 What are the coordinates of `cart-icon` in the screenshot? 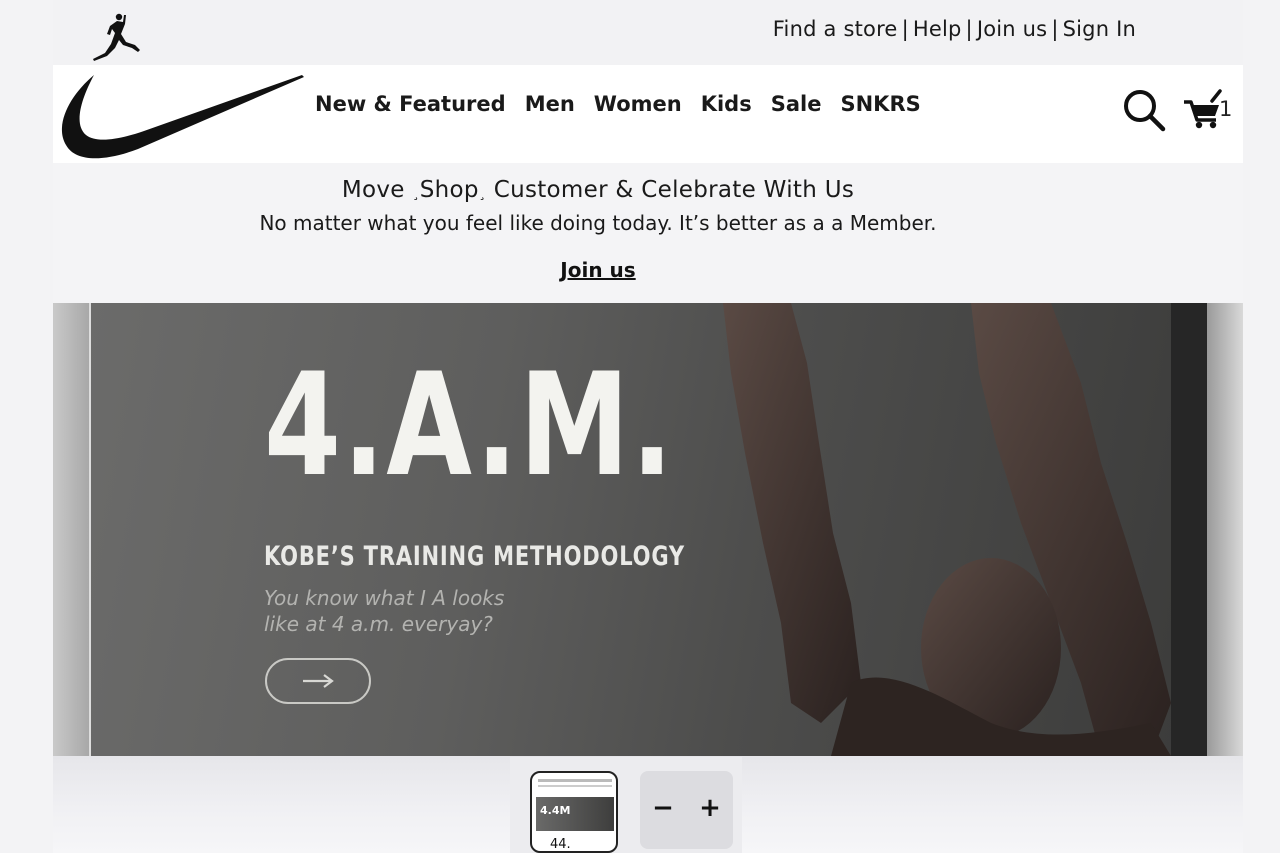 It's located at (1203, 109).